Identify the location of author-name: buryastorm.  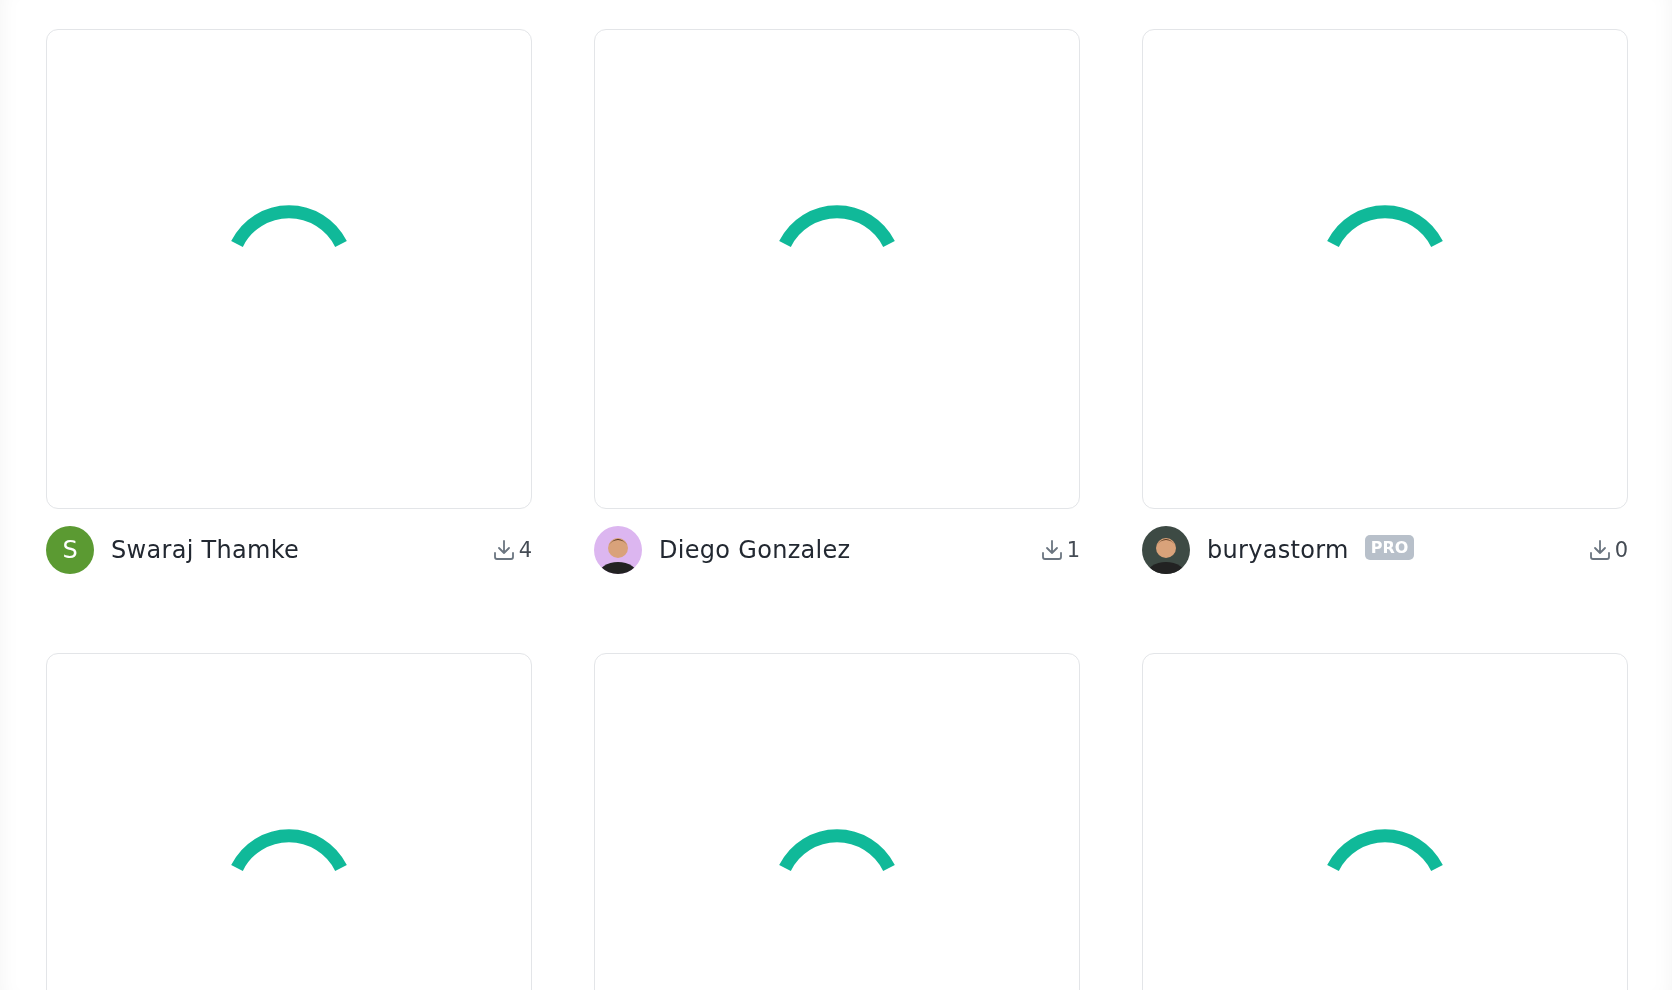
(1278, 550).